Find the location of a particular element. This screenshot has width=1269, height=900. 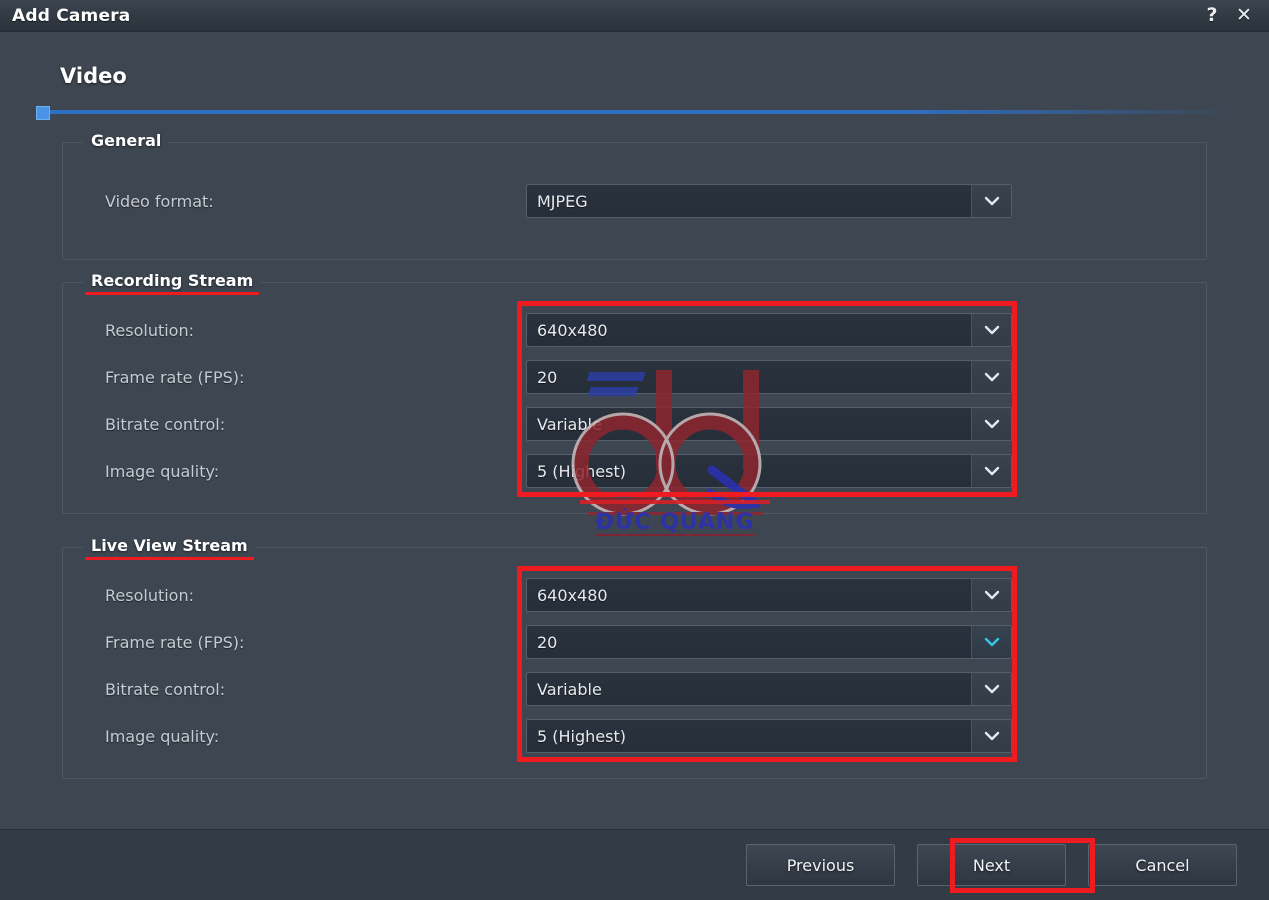

combo-live-resolution-value: 640x480 is located at coordinates (572, 595).